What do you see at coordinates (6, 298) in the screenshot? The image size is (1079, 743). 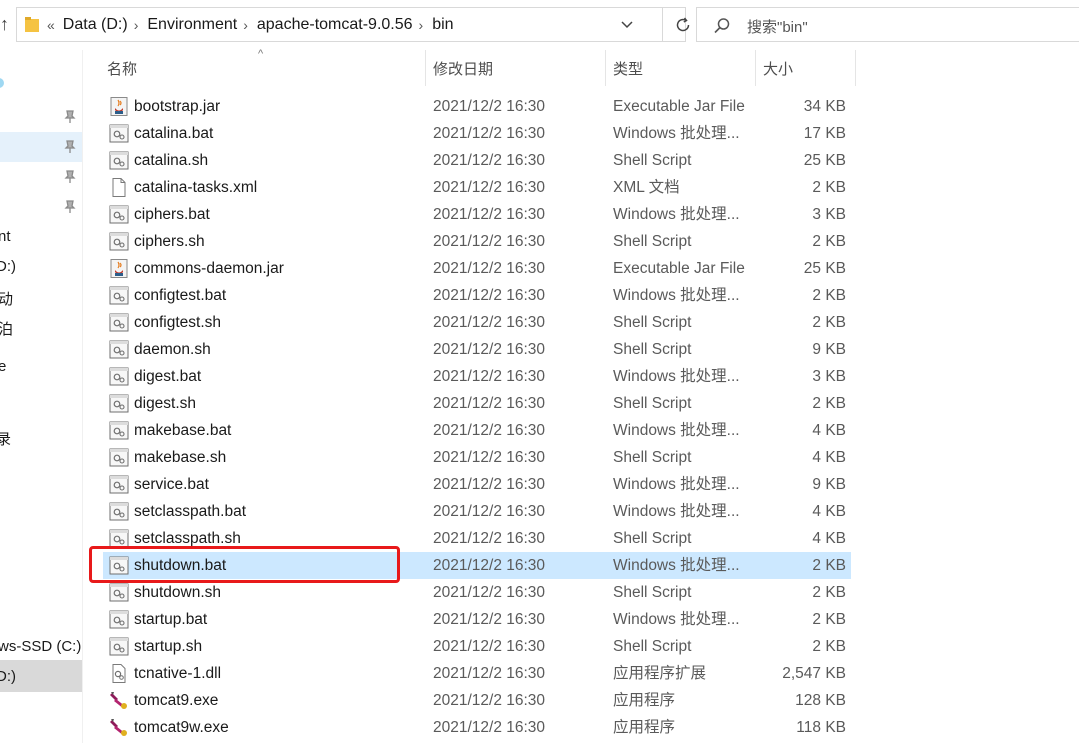 I see `nav-item: 动` at bounding box center [6, 298].